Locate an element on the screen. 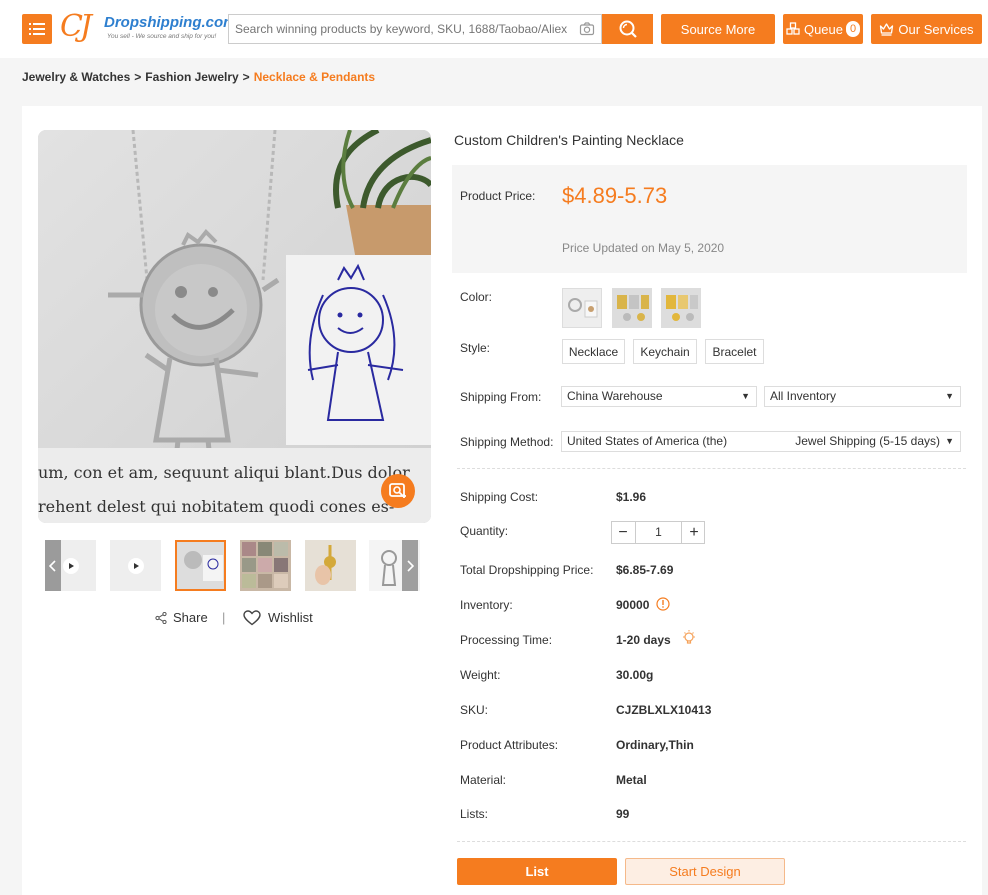 Image resolution: width=988 pixels, height=895 pixels. attributes-label: Product Attributes: is located at coordinates (509, 745).